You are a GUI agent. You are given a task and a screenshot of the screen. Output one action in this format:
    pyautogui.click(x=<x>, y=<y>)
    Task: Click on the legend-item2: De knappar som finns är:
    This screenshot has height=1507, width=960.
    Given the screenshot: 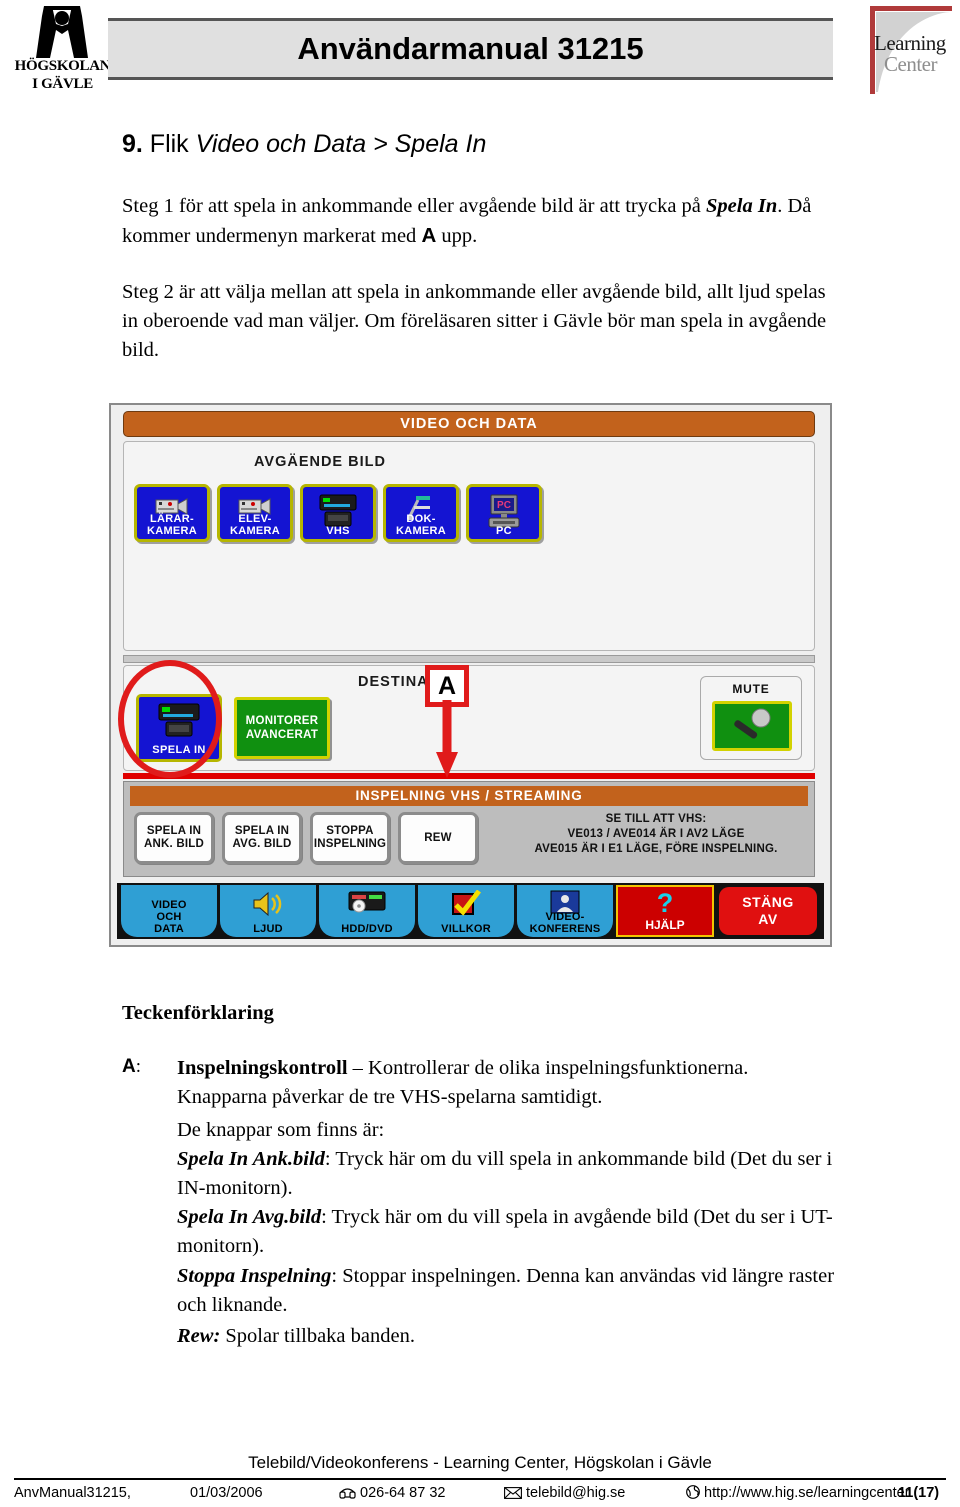 What is the action you would take?
    pyautogui.click(x=281, y=1130)
    